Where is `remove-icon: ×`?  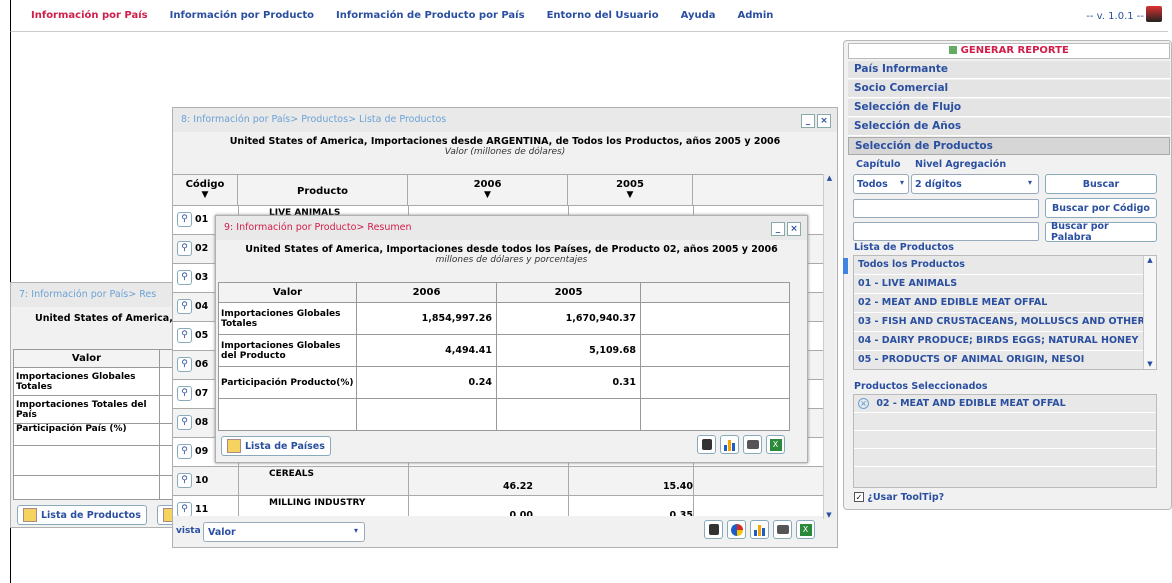
remove-icon: × is located at coordinates (863, 403).